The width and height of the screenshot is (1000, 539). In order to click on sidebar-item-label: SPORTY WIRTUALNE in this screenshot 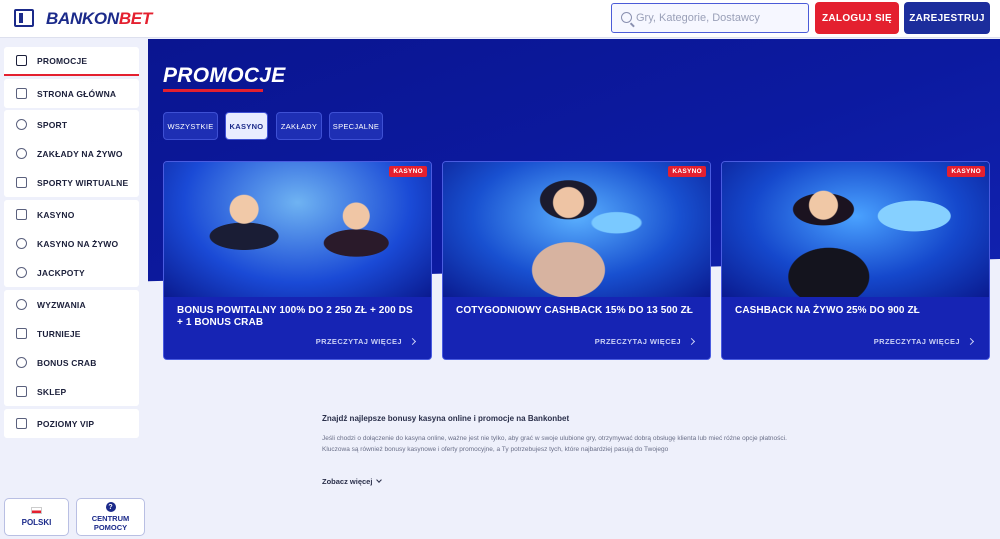, I will do `click(83, 182)`.